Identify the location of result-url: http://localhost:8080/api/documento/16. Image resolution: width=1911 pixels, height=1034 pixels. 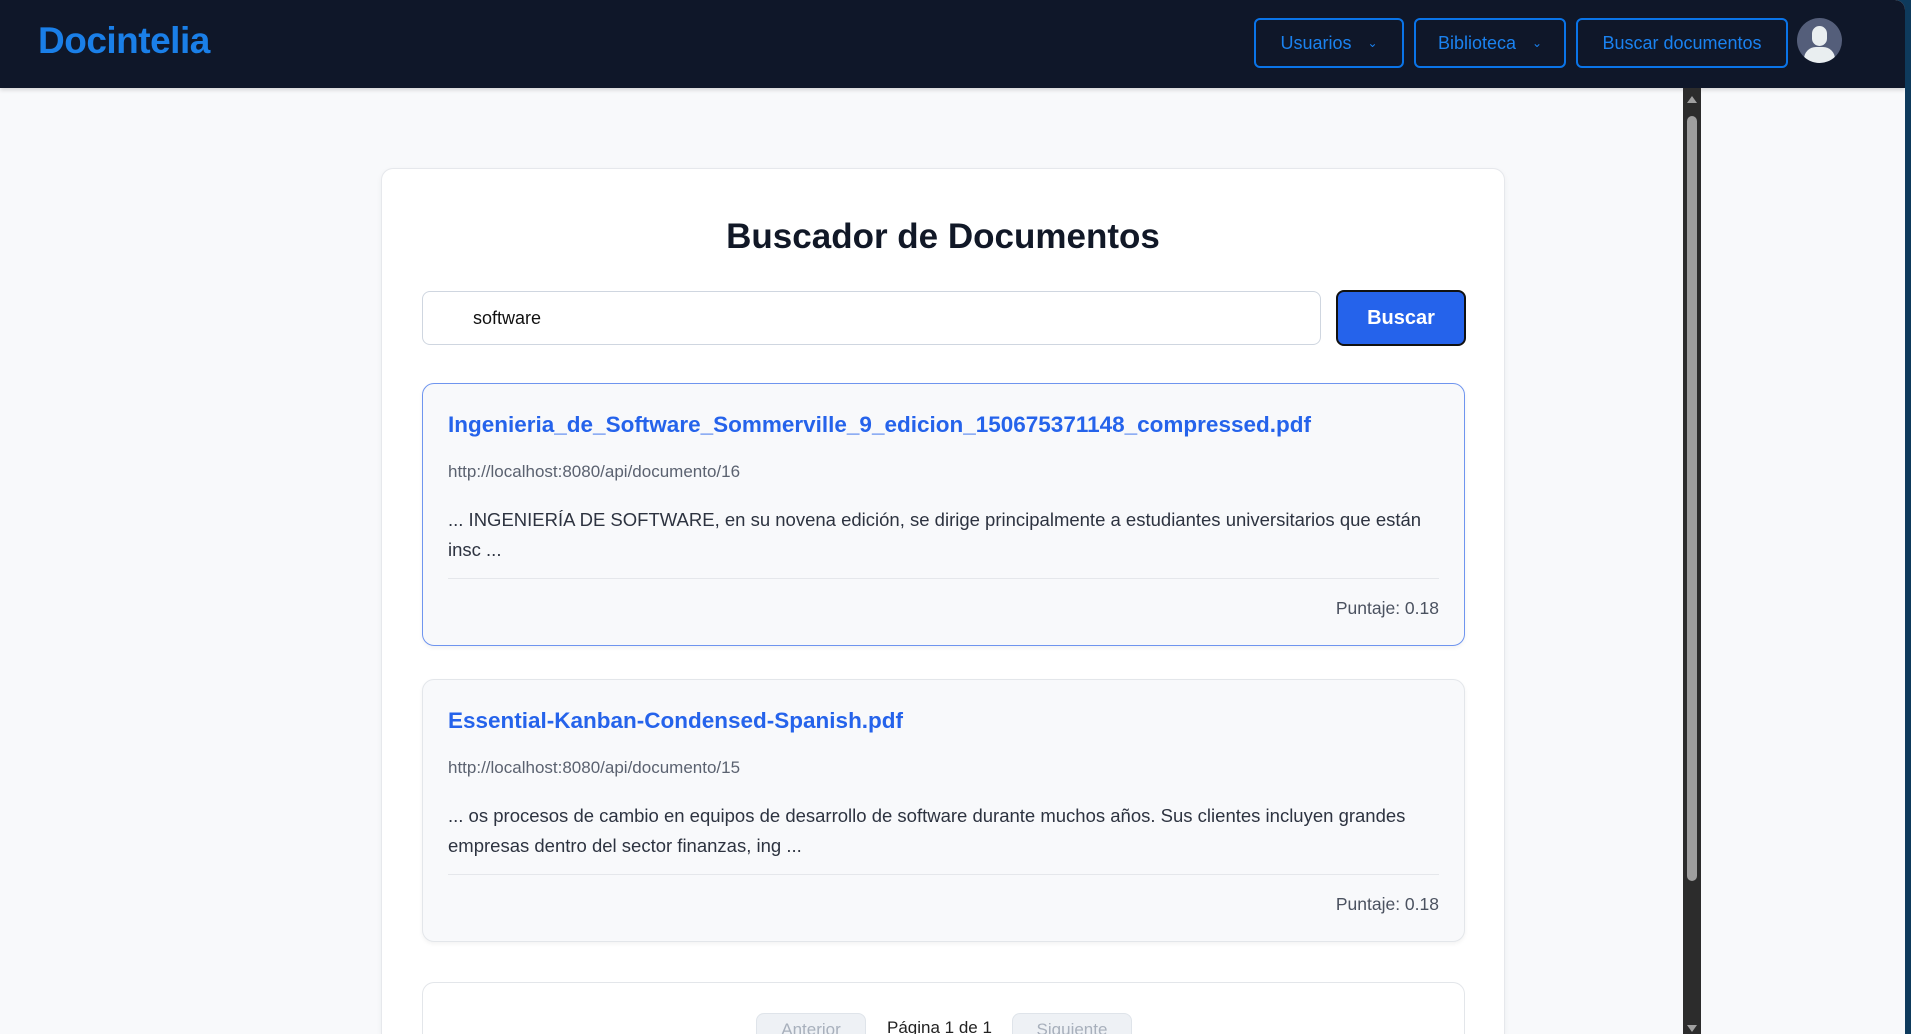
(594, 471).